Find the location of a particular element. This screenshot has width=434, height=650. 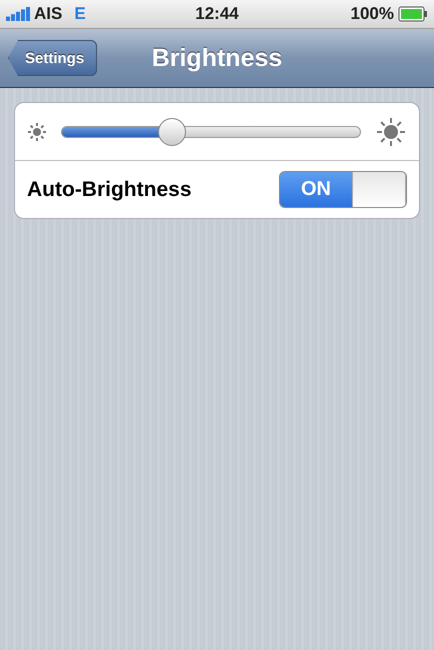

back-button: Settings is located at coordinates (53, 58).